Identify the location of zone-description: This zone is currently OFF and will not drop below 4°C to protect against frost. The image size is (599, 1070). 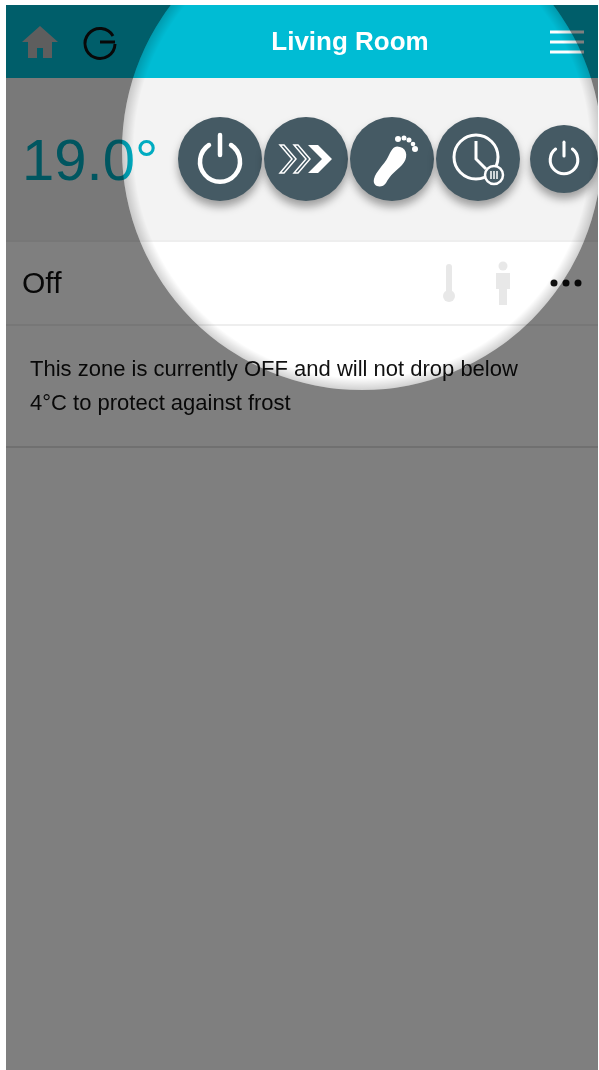
(274, 386).